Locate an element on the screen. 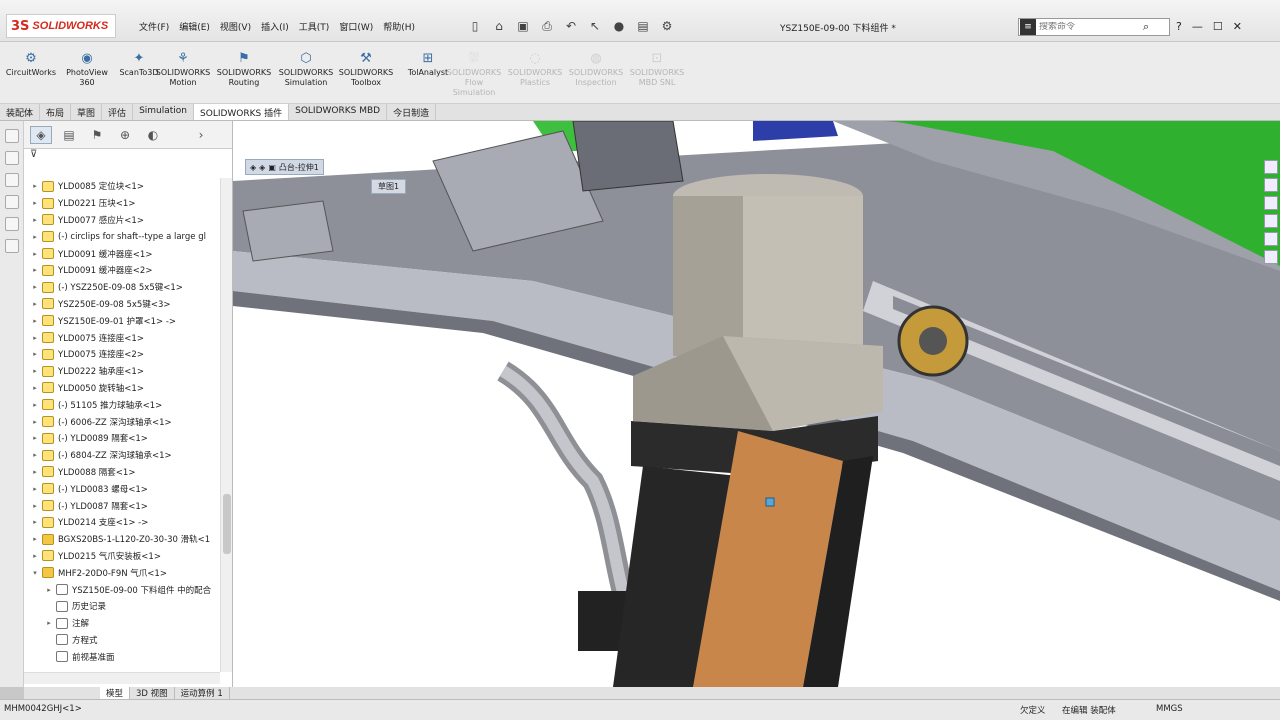  tree-item: ▸ 注解 is located at coordinates (122, 623).